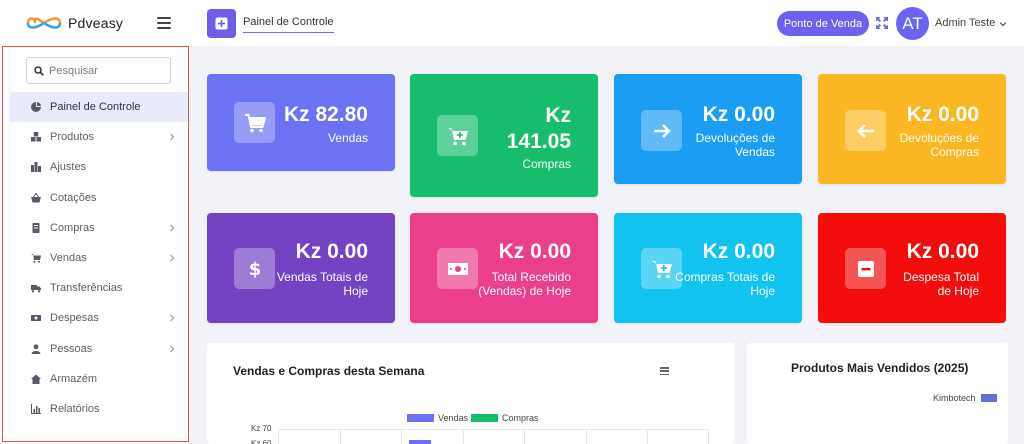  I want to click on stat-card-despesa-hoje: Kz 0.00 Despesa Total de Hoje, so click(912, 268).